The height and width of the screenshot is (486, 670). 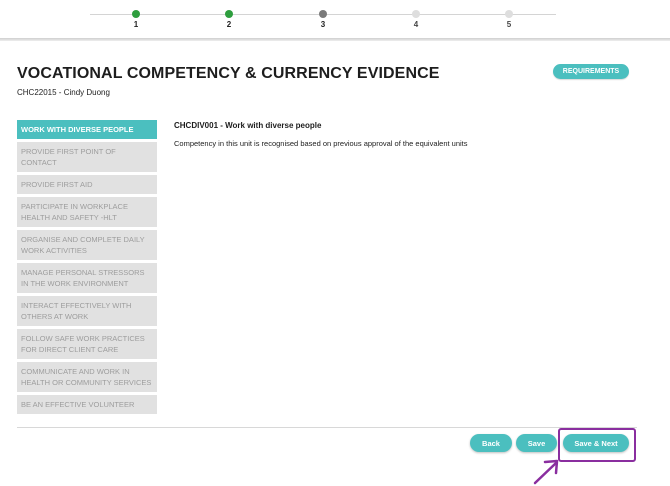 What do you see at coordinates (87, 404) in the screenshot?
I see `sidebar-item-be-an-effective-volunteer: BE AN EFFECTIVE VOLUNTEER` at bounding box center [87, 404].